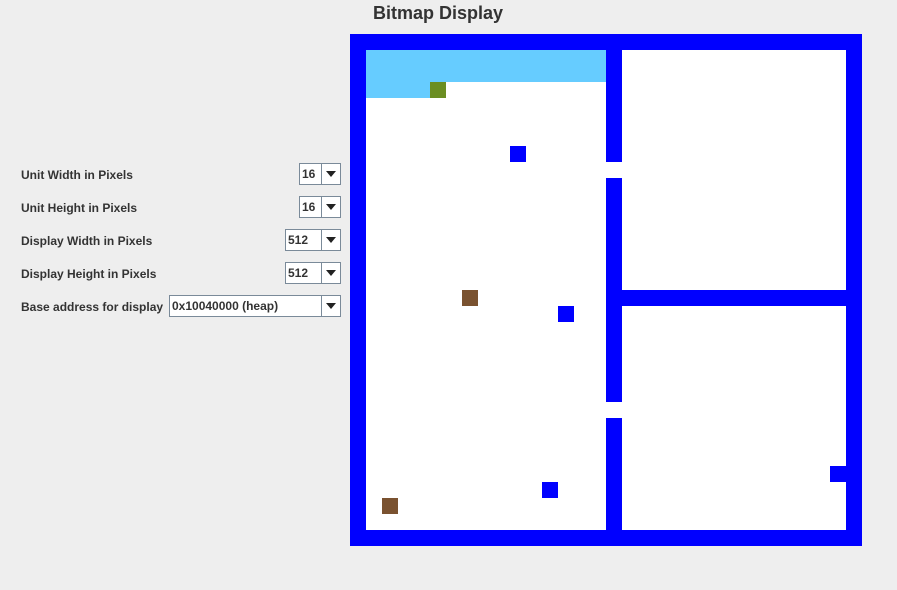 The height and width of the screenshot is (590, 897). Describe the element at coordinates (181, 208) in the screenshot. I see `unit-height-setting: Unit Height in Pixels 16` at that location.